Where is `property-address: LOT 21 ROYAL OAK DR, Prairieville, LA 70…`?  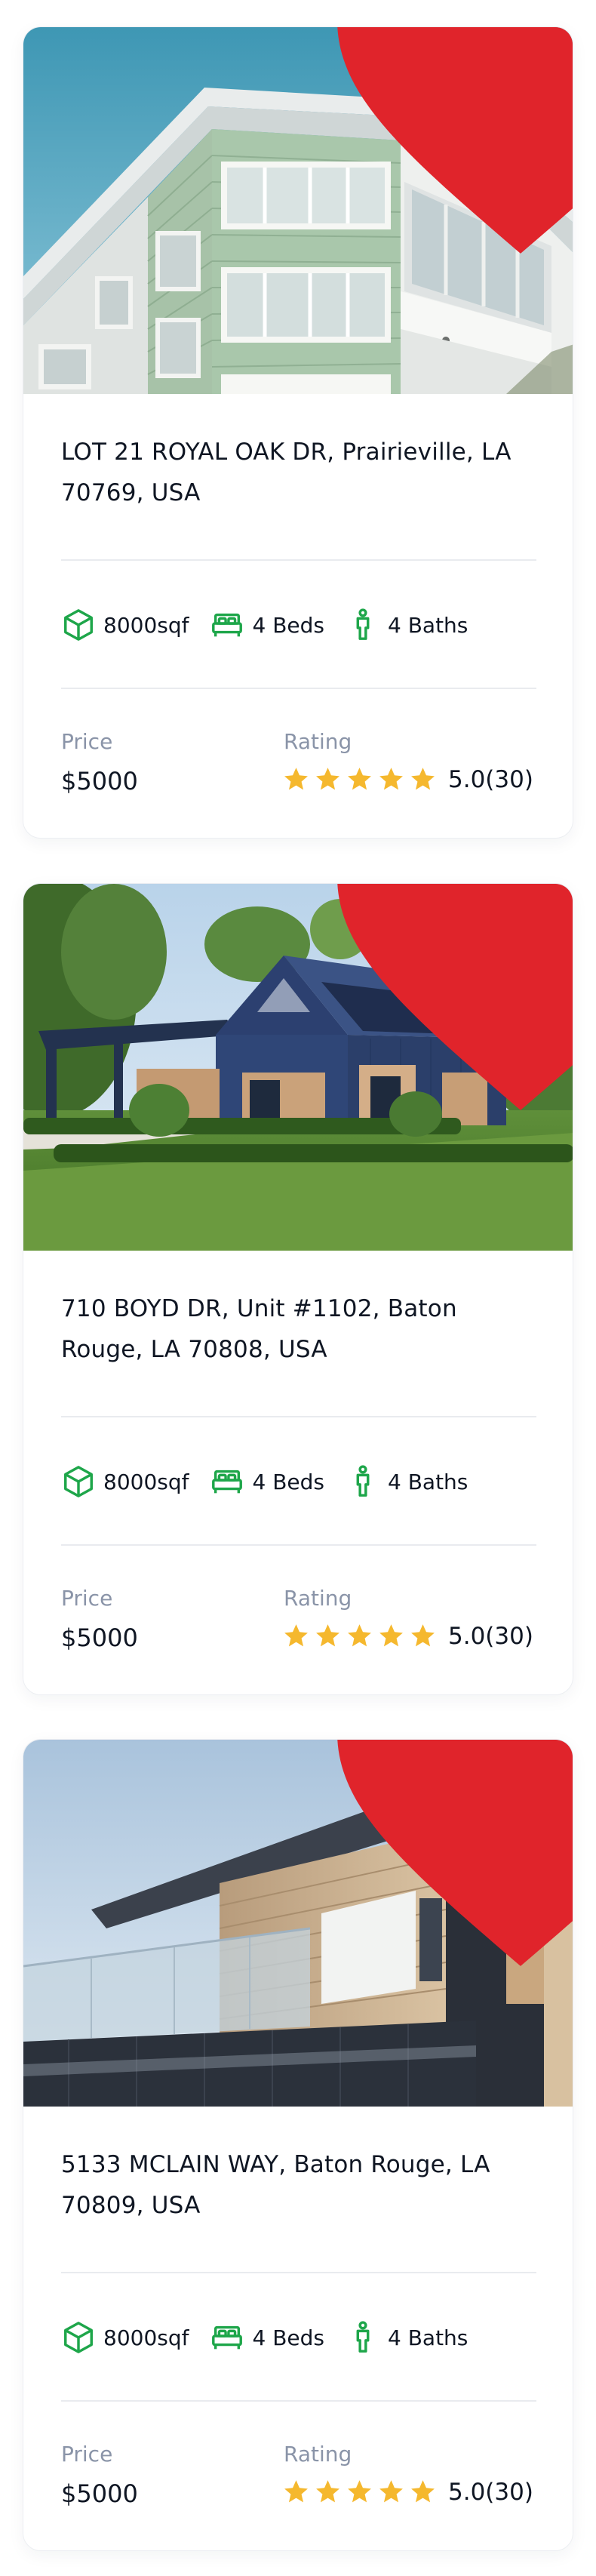
property-address: LOT 21 ROYAL OAK DR, Prairieville, LA 70… is located at coordinates (299, 473).